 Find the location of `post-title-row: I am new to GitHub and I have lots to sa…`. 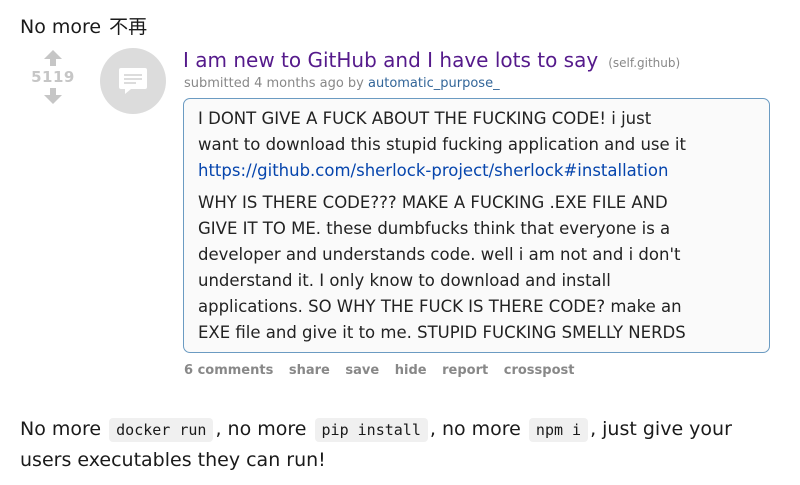

post-title-row: I am new to GitHub and I have lots to sa… is located at coordinates (431, 60).